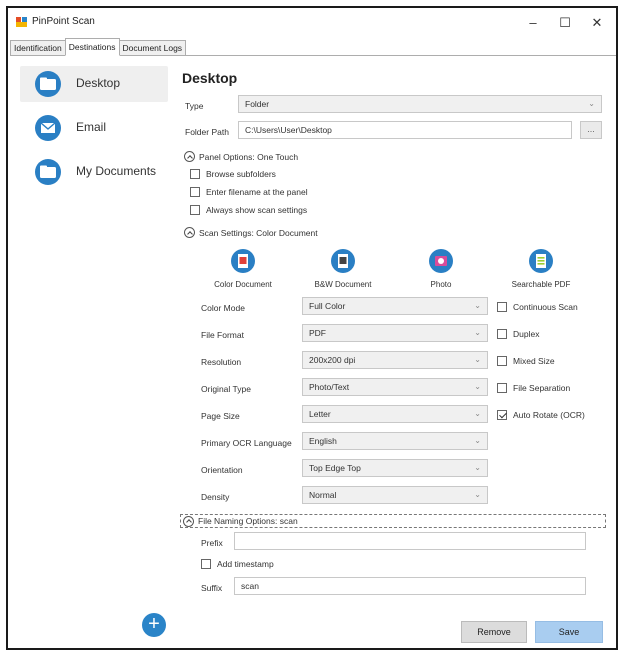  What do you see at coordinates (249, 156) in the screenshot?
I see `panel-options-title: Panel Options: One Touch` at bounding box center [249, 156].